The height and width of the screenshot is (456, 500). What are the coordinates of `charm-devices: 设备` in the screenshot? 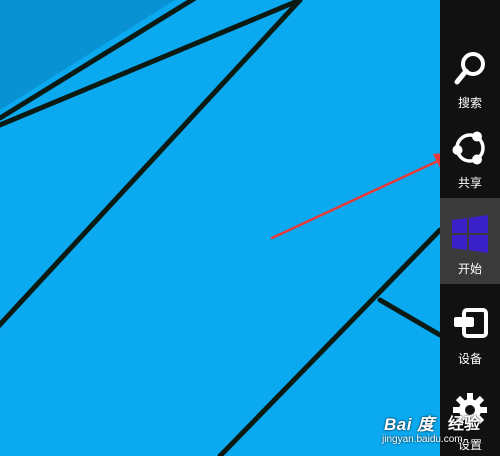 It's located at (470, 337).